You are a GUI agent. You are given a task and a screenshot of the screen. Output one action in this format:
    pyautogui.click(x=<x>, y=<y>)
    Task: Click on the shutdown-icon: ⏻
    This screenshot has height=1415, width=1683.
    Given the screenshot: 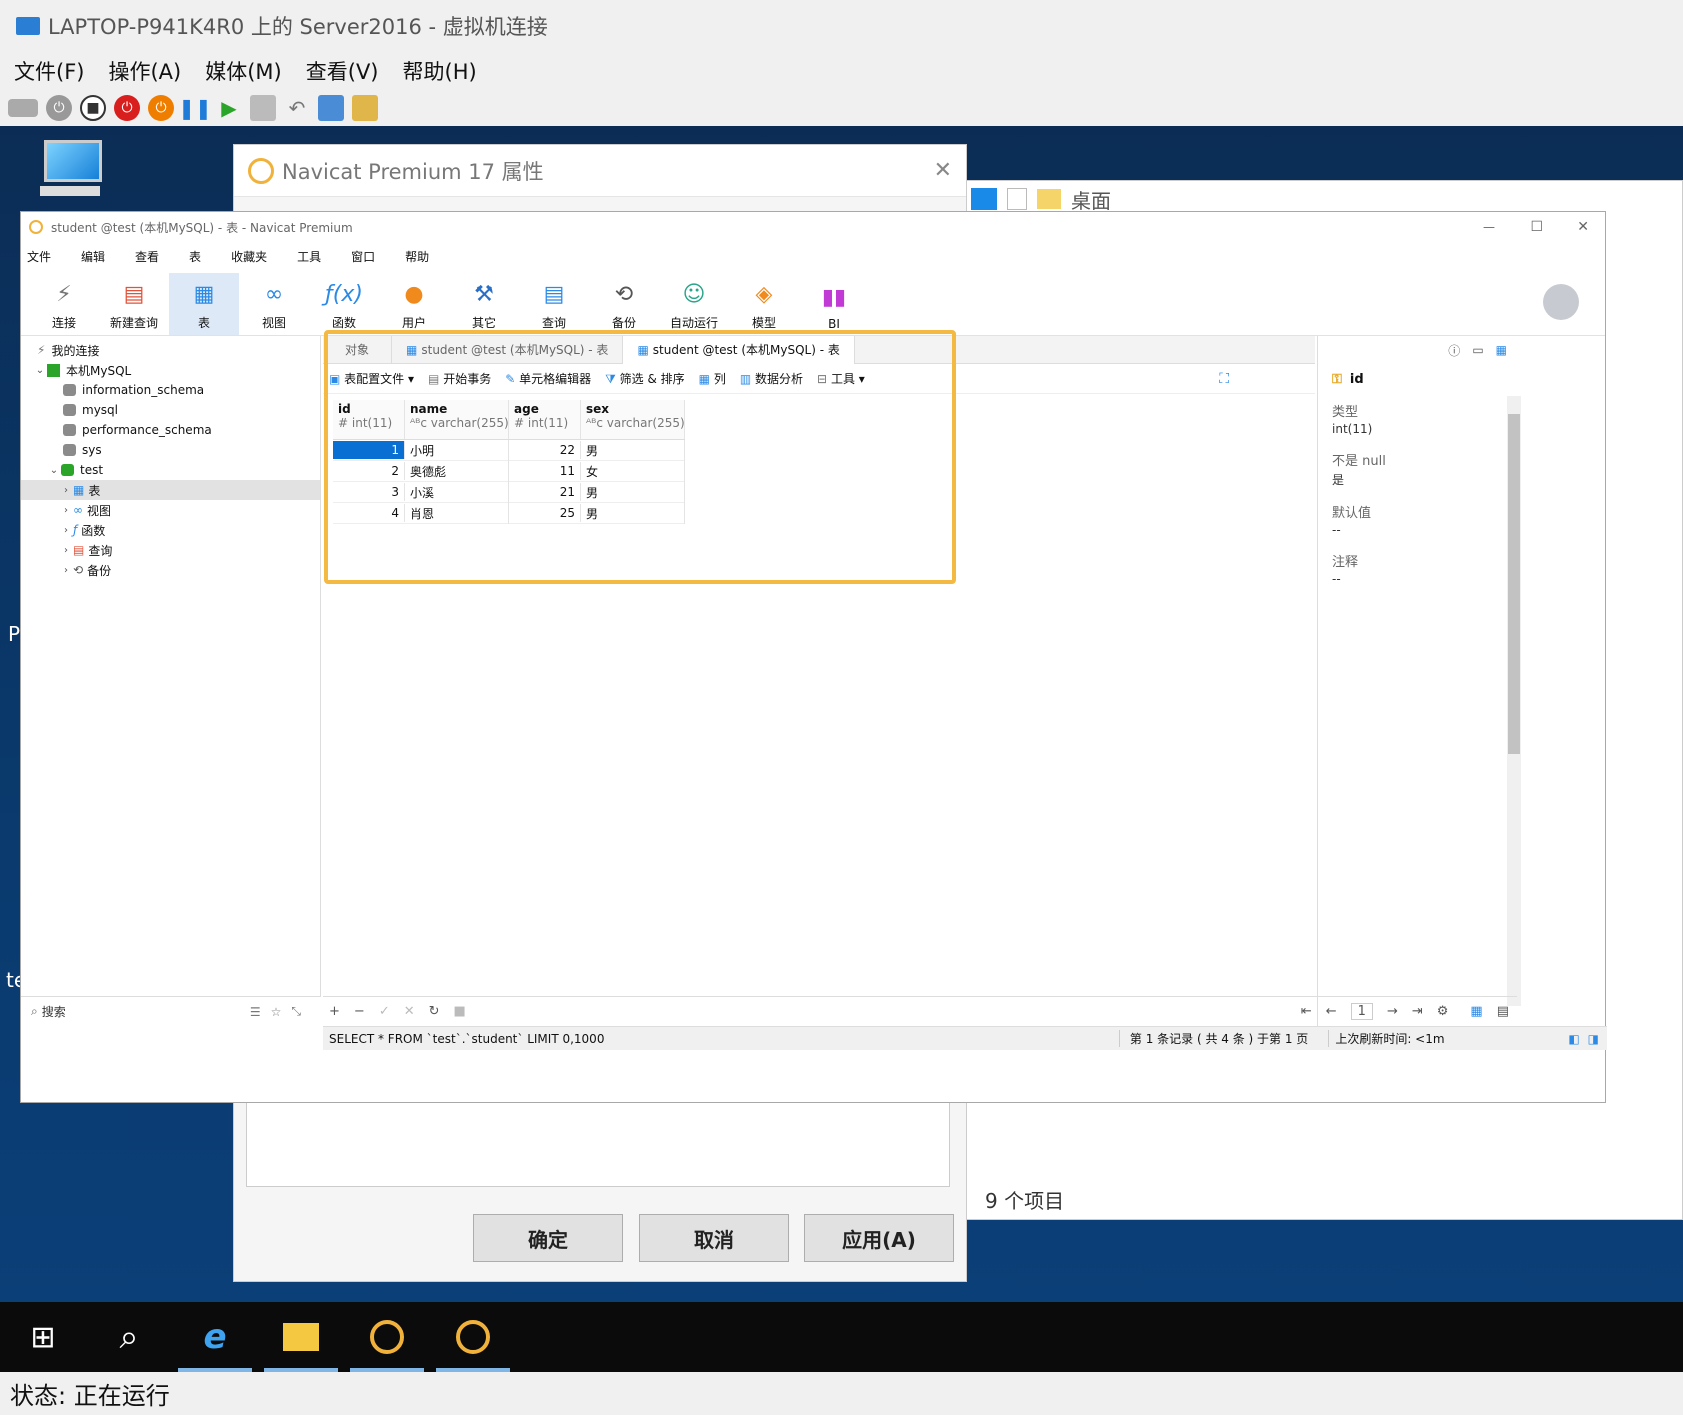 What is the action you would take?
    pyautogui.click(x=127, y=108)
    